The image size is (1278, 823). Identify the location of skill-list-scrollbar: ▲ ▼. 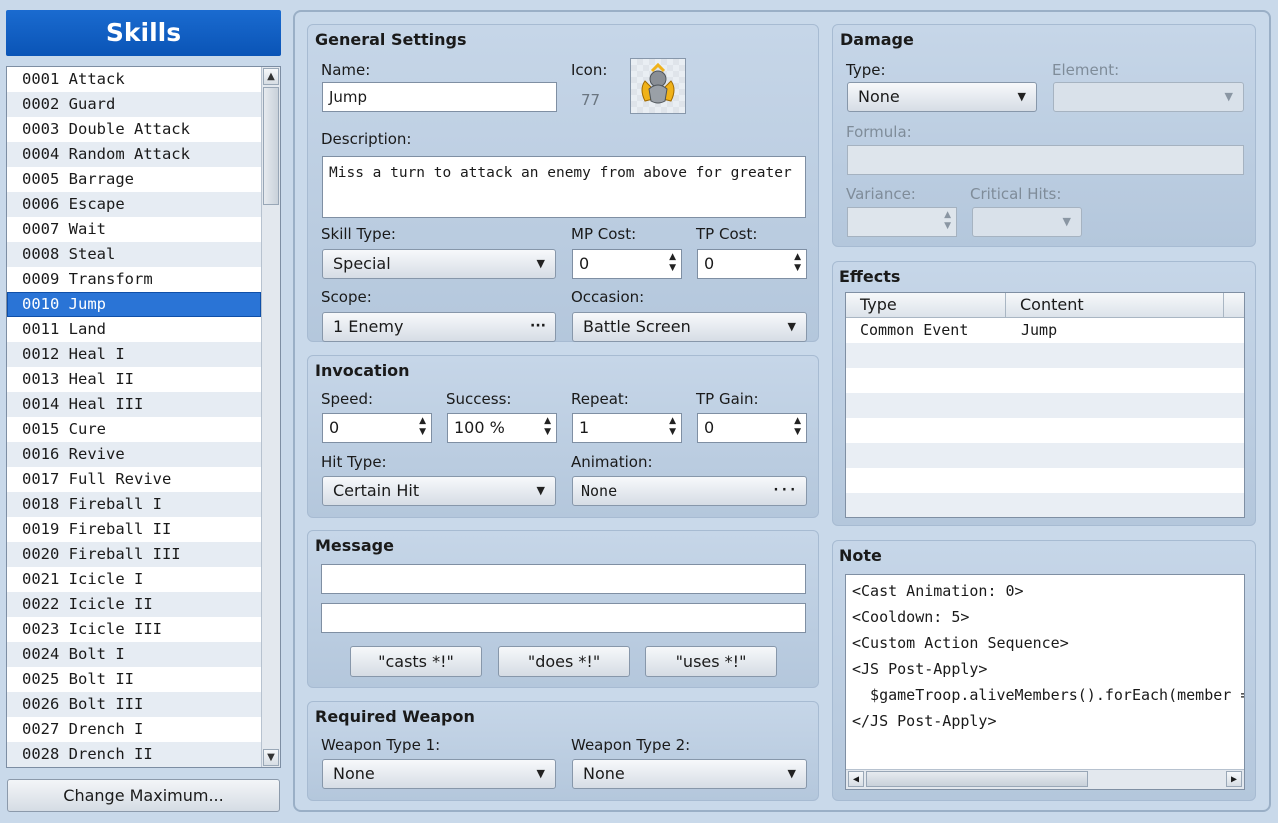
(270, 417).